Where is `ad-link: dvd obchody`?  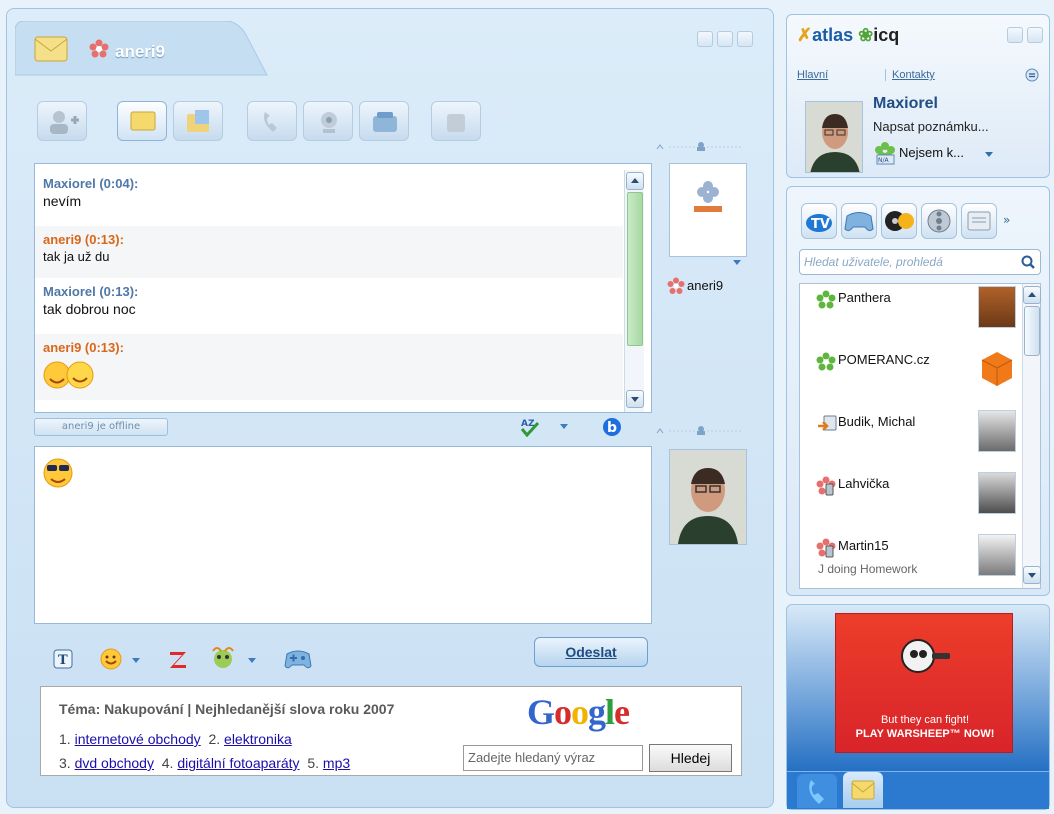 ad-link: dvd obchody is located at coordinates (114, 763).